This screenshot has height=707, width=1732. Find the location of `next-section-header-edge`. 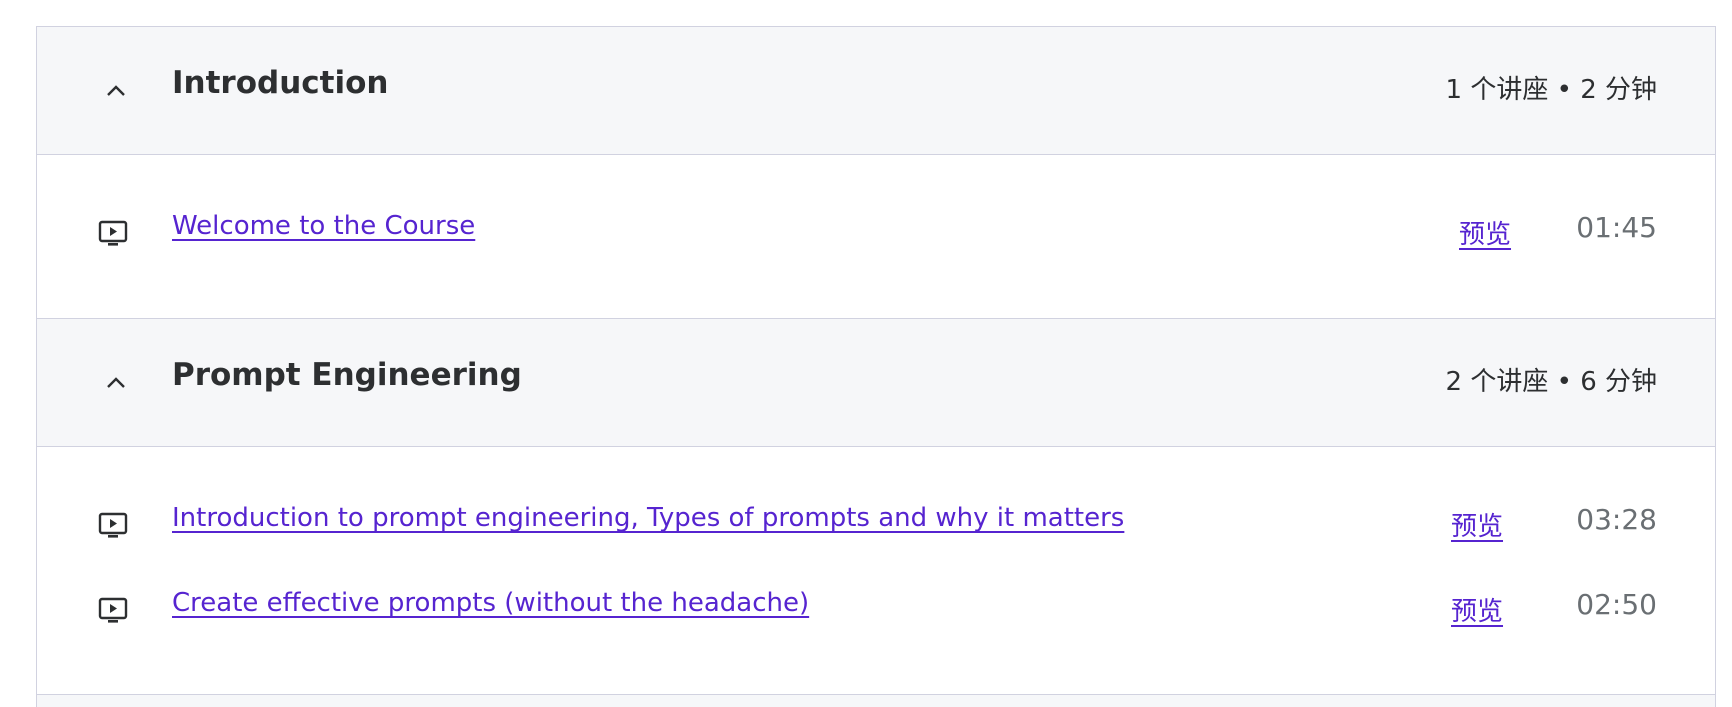

next-section-header-edge is located at coordinates (876, 700).